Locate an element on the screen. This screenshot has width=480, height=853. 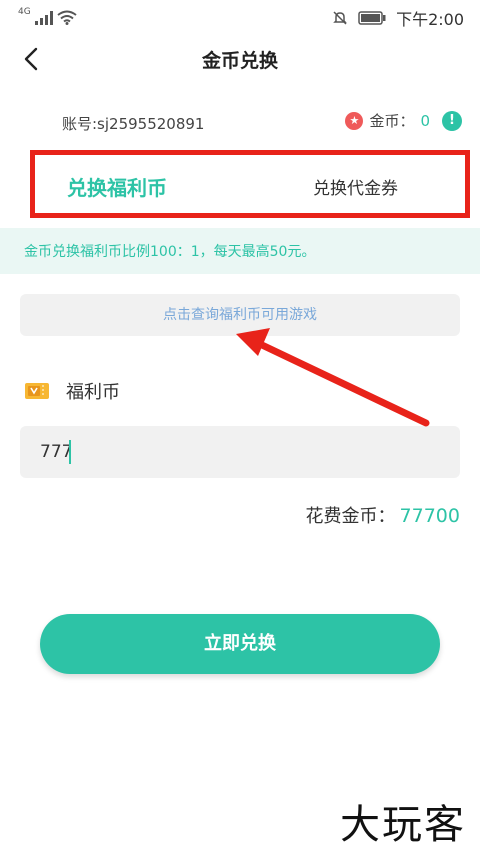
exchange-now-button: 立即兑换 is located at coordinates (240, 644).